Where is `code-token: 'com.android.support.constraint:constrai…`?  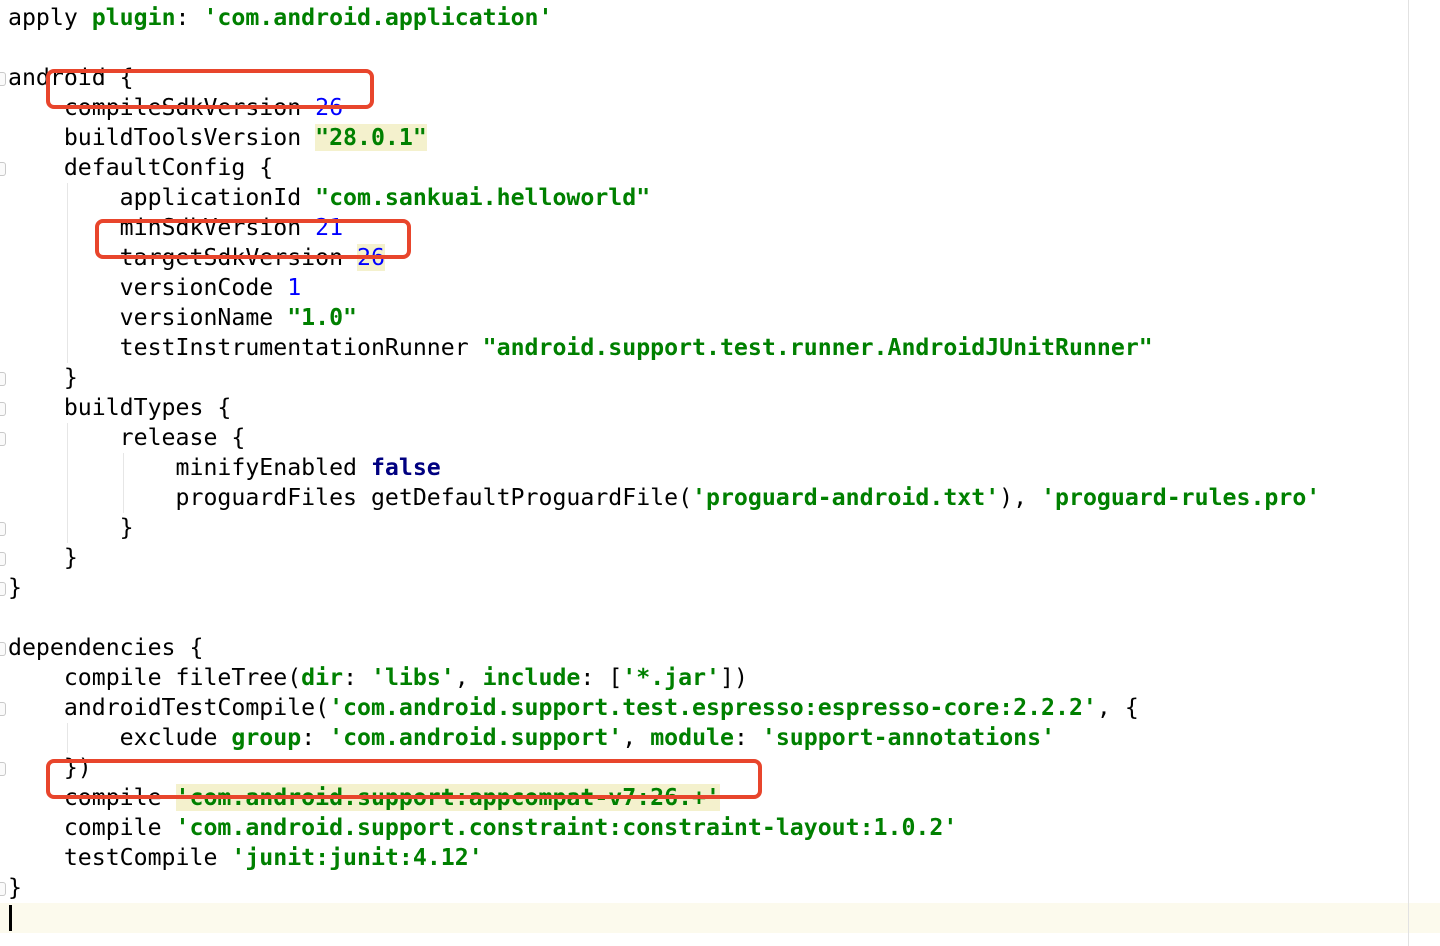 code-token: 'com.android.support.constraint:constrai… is located at coordinates (566, 827).